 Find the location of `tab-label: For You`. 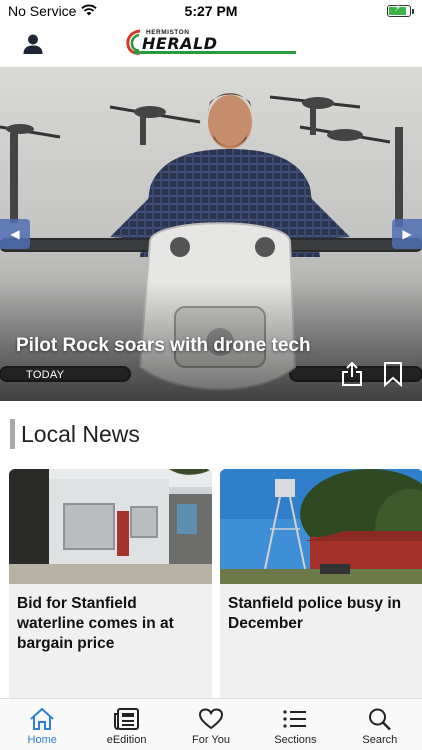

tab-label: For You is located at coordinates (211, 740).